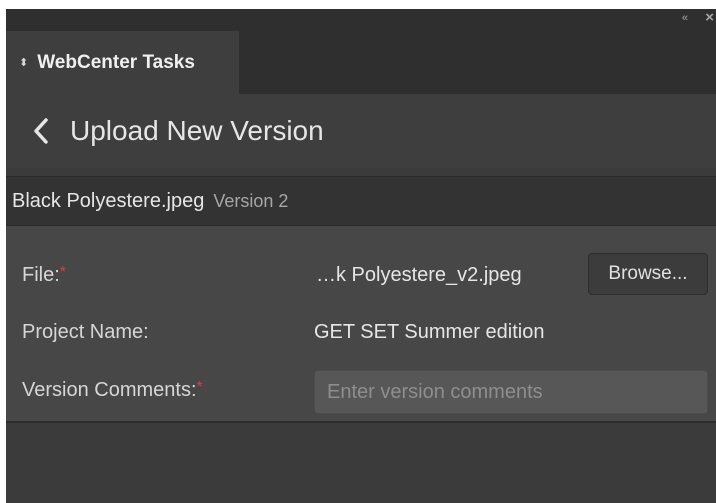  I want to click on file-label: File:*, so click(44, 275).